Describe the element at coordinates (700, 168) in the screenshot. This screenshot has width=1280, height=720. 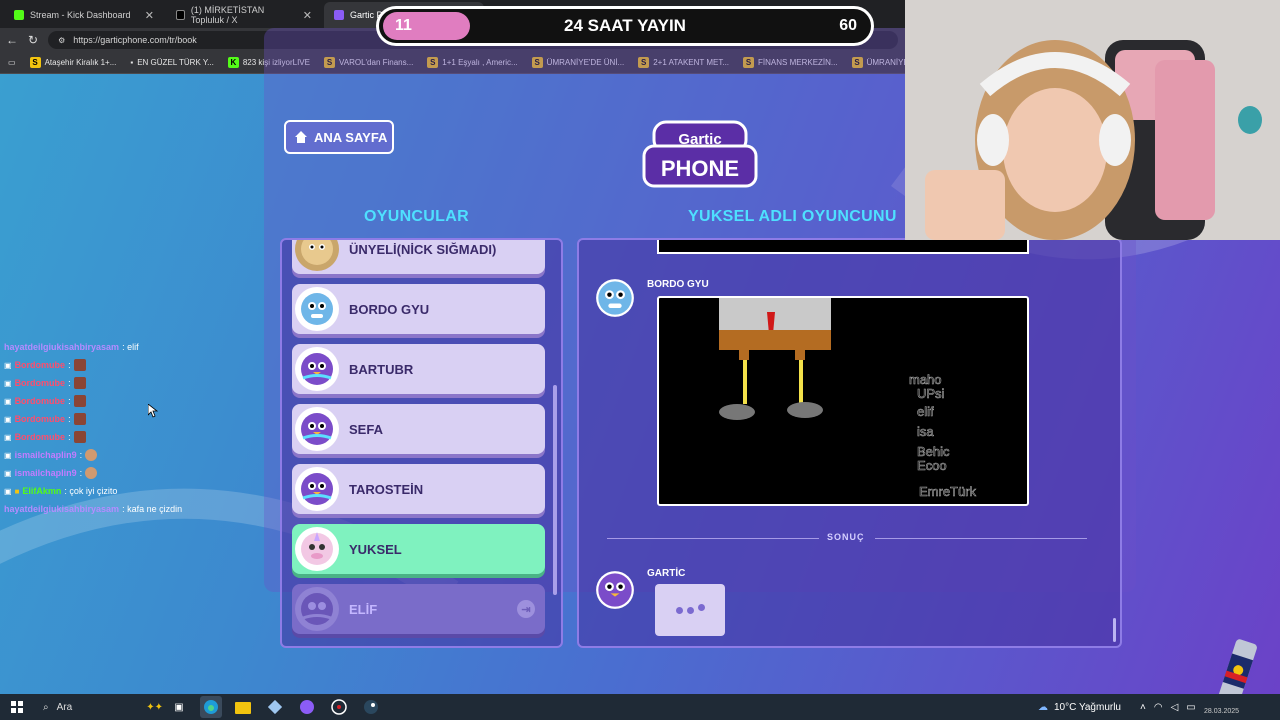
I see `logo-bottom-text: PHONE` at that location.